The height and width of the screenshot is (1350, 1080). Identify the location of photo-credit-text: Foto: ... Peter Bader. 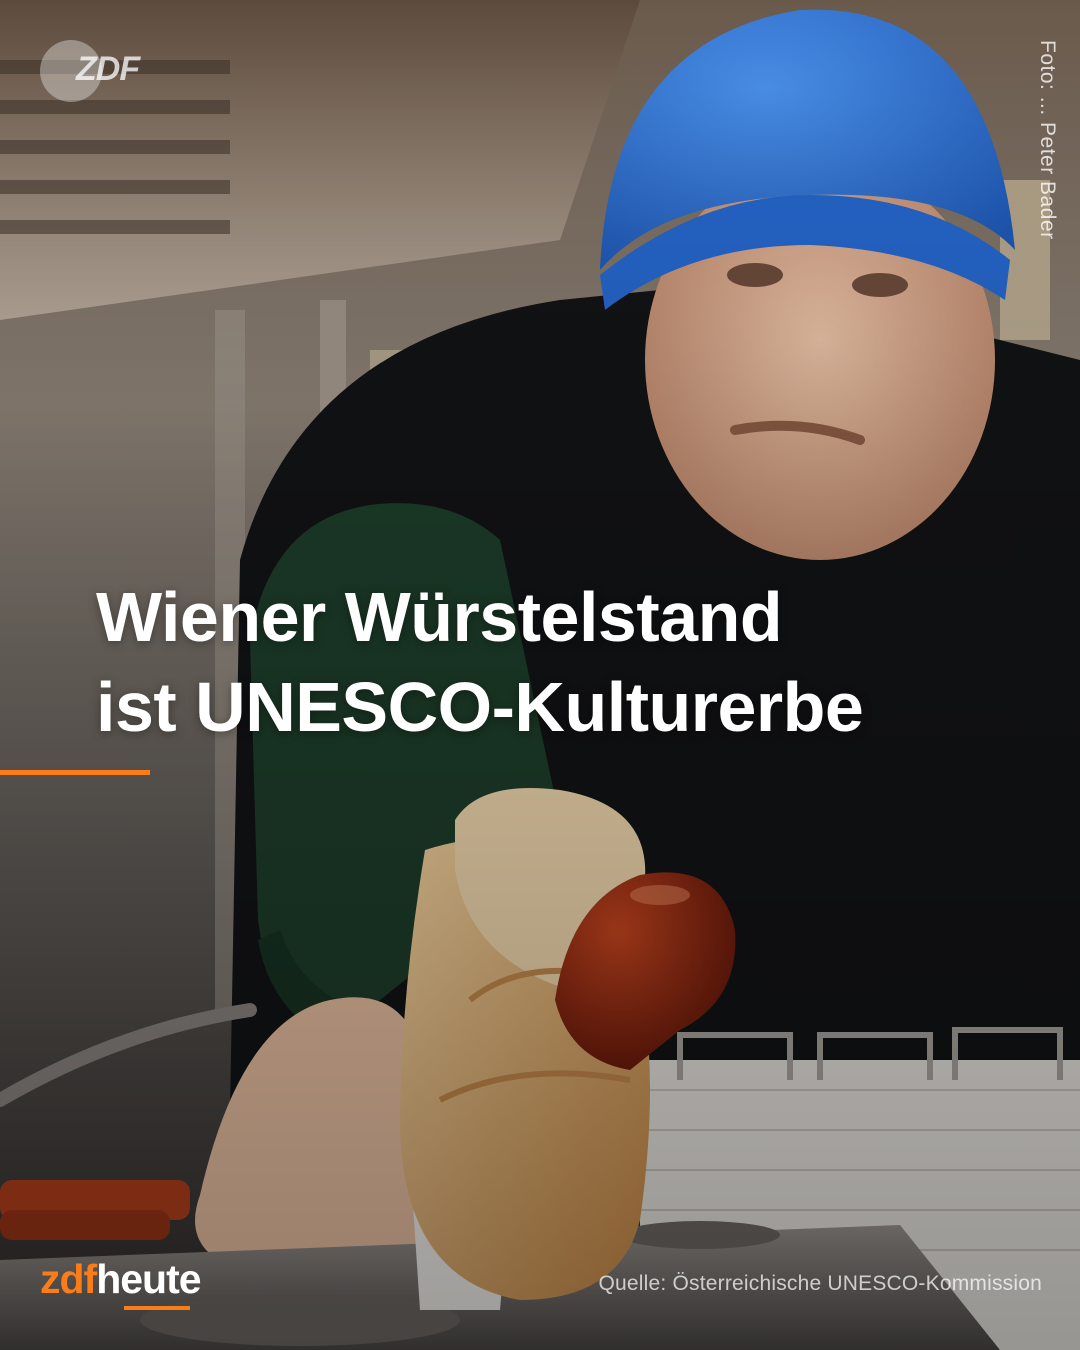
(1047, 140).